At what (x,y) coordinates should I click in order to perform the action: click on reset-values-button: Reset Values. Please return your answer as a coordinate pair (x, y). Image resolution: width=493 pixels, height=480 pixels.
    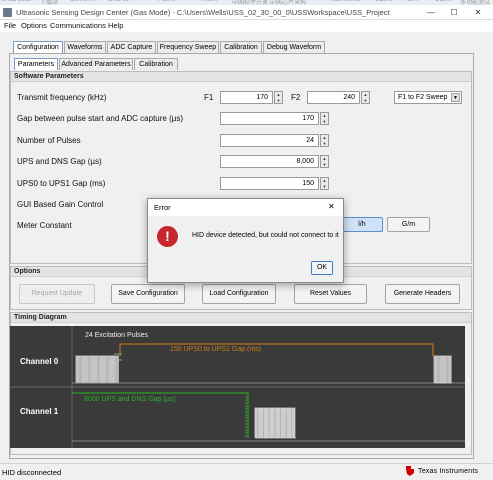
    Looking at the image, I should click on (330, 294).